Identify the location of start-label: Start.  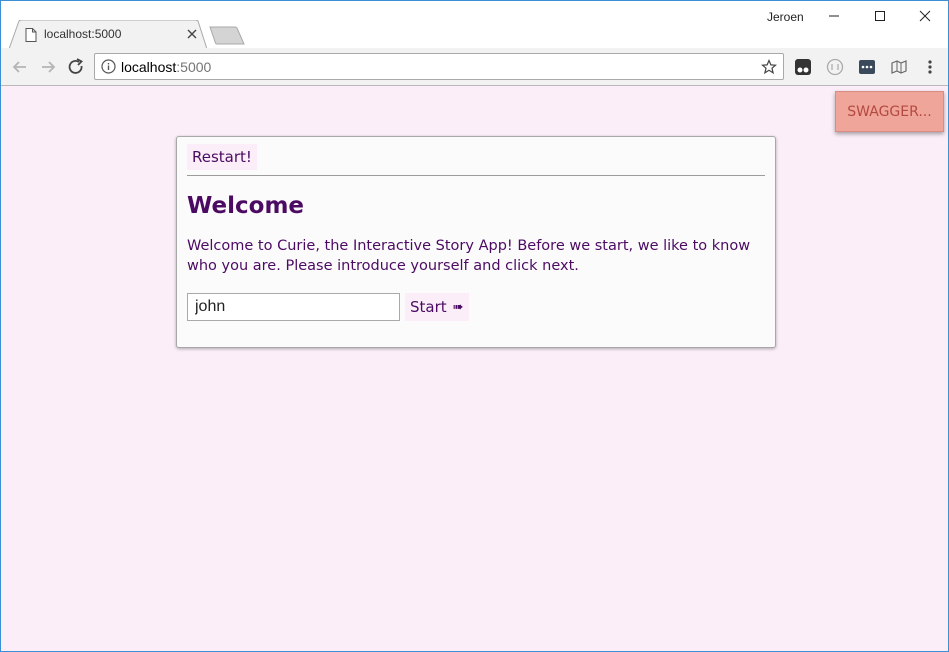
(428, 307).